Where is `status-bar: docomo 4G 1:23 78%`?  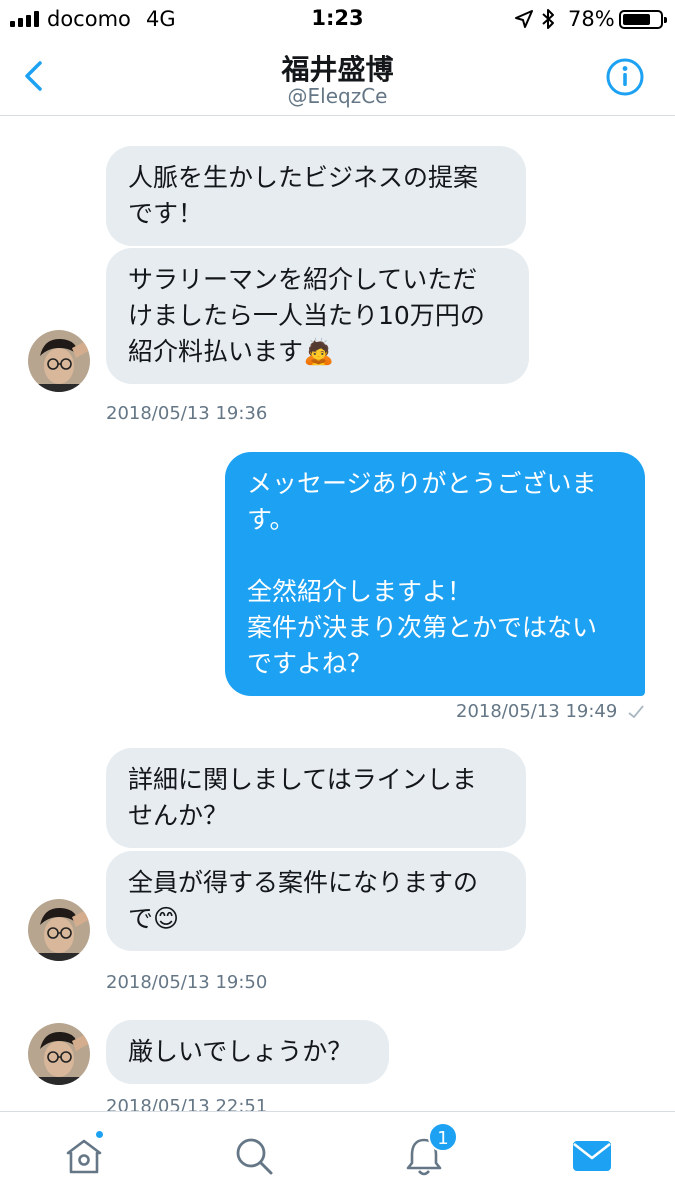 status-bar: docomo 4G 1:23 78% is located at coordinates (337, 19).